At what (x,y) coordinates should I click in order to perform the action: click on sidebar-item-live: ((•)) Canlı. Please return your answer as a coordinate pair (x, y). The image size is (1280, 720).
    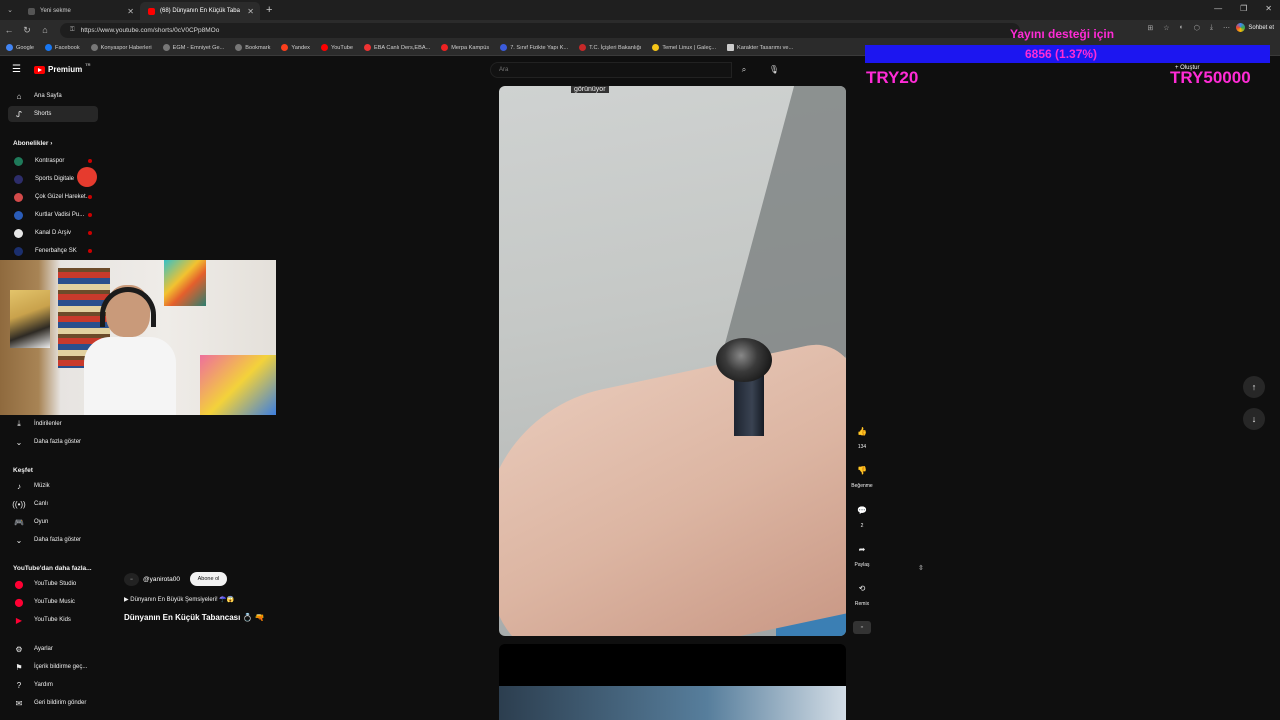
    Looking at the image, I should click on (53, 504).